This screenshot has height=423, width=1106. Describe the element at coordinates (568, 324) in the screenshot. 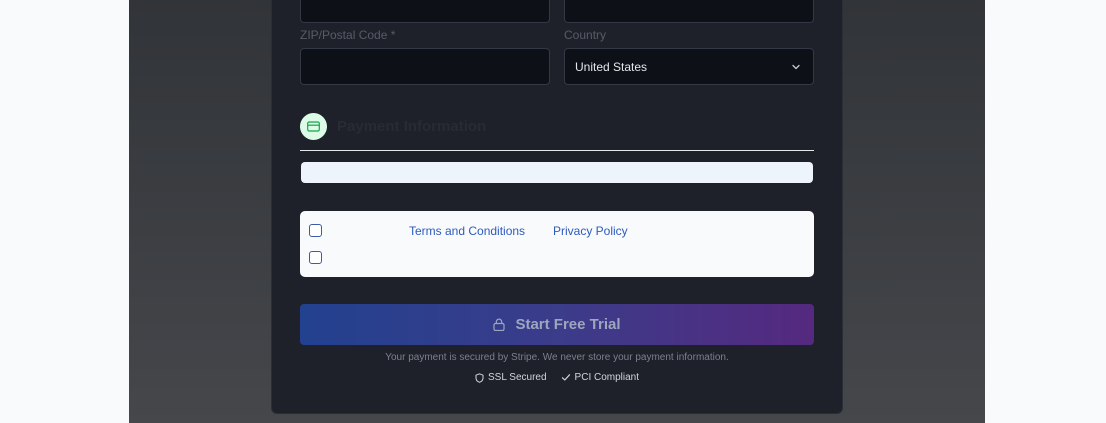

I see `start-trial-label: Start Free Trial` at that location.